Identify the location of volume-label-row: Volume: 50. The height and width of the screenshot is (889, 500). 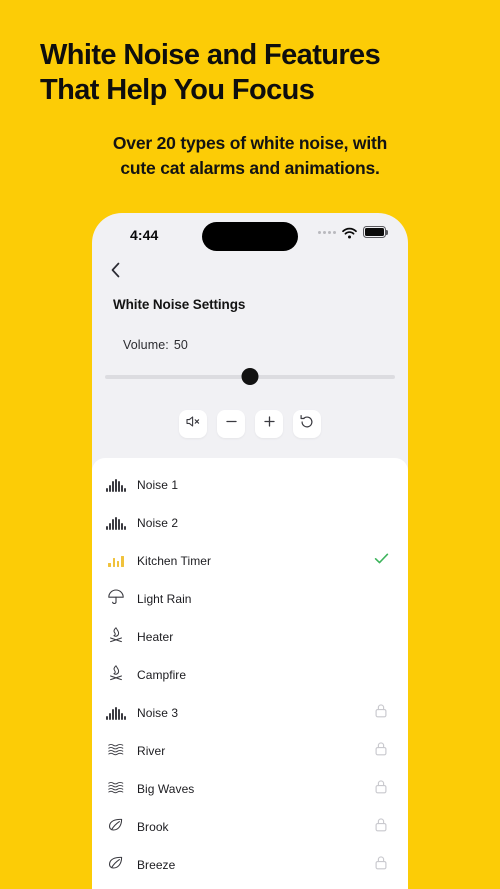
(265, 345).